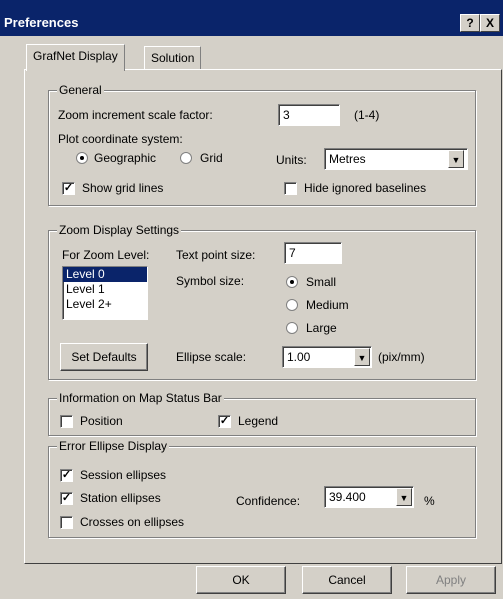 The height and width of the screenshot is (599, 503). I want to click on text-point-size-input: 7, so click(313, 253).